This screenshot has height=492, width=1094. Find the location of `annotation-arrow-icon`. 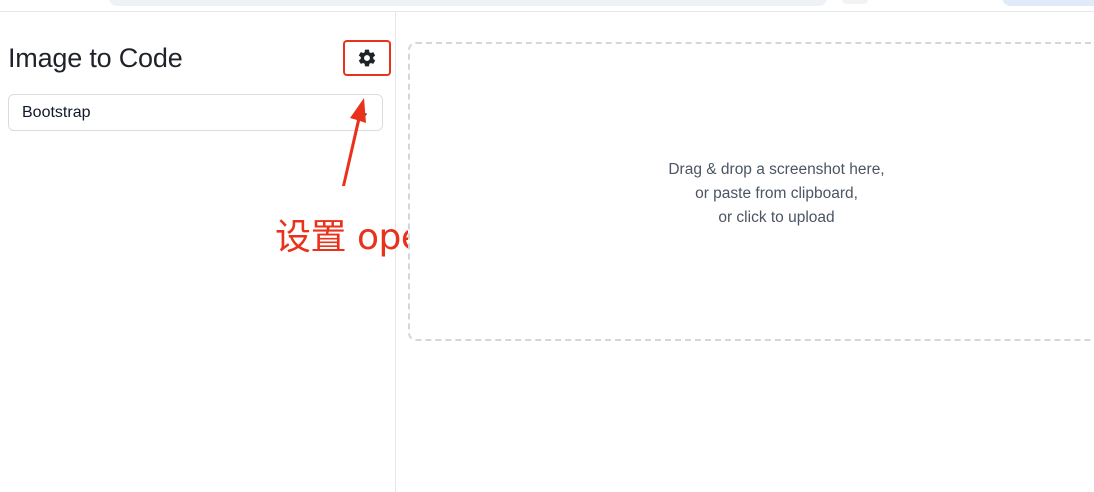

annotation-arrow-icon is located at coordinates (354, 142).